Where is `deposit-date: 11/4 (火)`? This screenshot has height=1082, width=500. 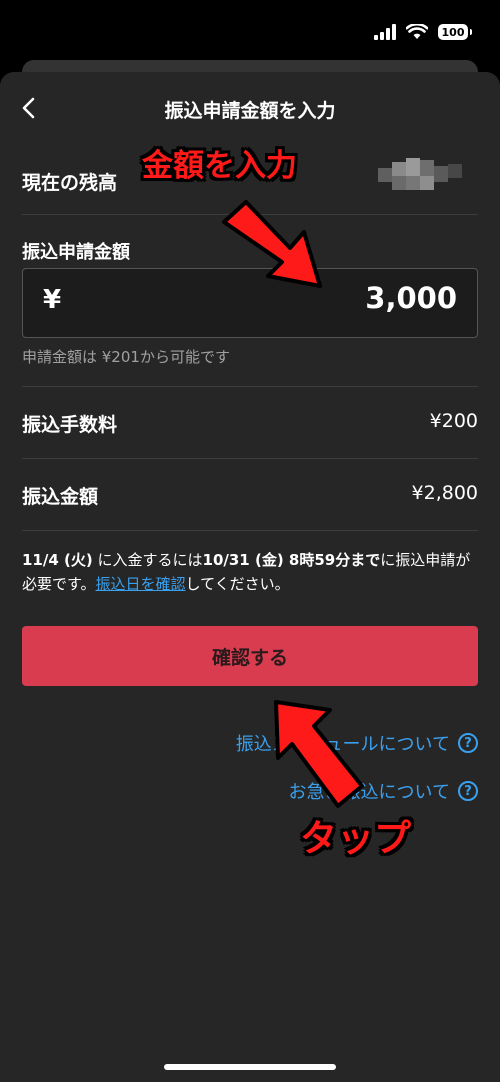 deposit-date: 11/4 (火) is located at coordinates (57, 560).